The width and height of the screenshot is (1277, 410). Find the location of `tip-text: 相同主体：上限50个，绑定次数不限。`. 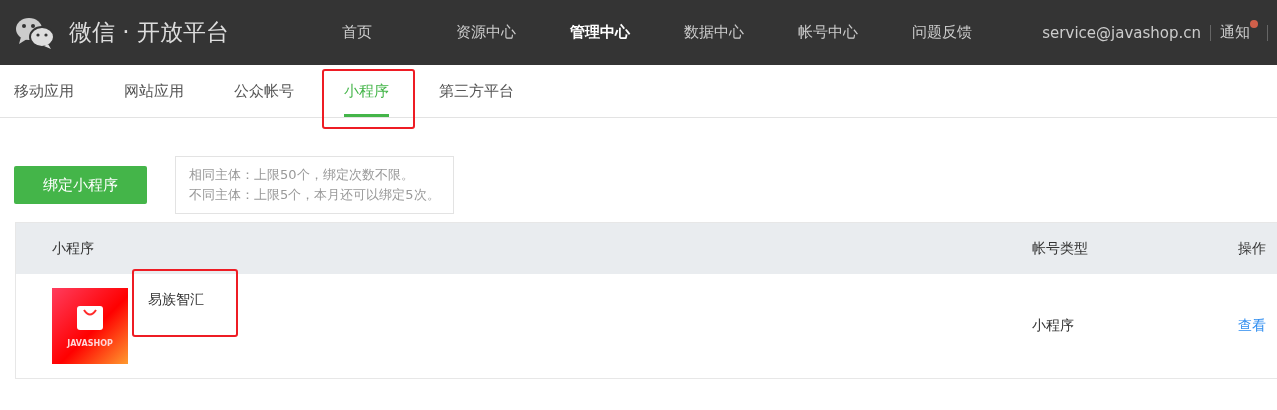

tip-text: 相同主体：上限50个，绑定次数不限。 is located at coordinates (302, 175).